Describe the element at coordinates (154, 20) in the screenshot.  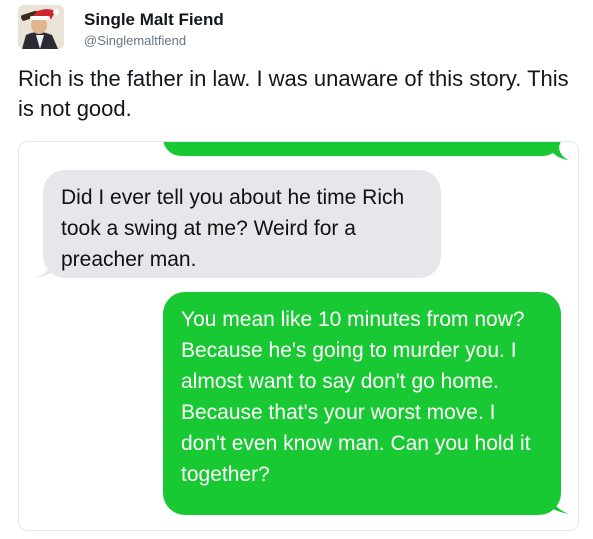
I see `user-display-name: Single Malt Fiend` at that location.